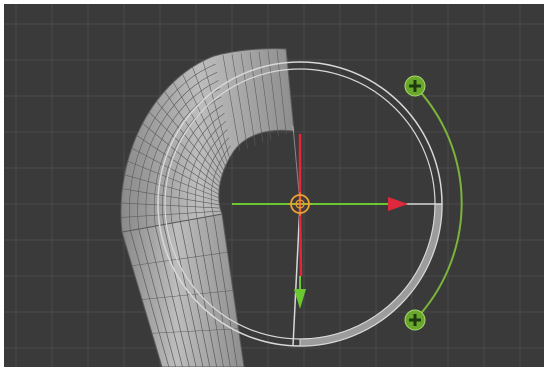 The image size is (548, 371). What do you see at coordinates (398, 204) in the screenshot?
I see `x-axis-arrowhead` at bounding box center [398, 204].